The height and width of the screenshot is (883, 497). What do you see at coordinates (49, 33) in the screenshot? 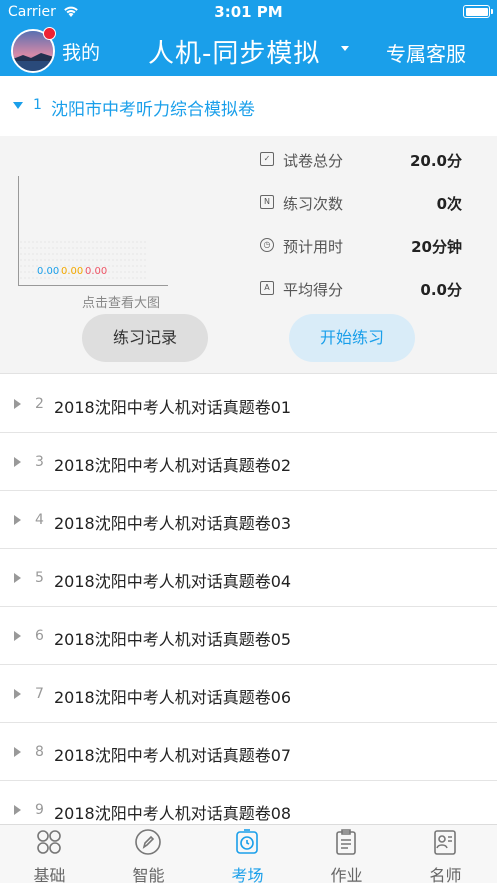
I see `notification-dot` at bounding box center [49, 33].